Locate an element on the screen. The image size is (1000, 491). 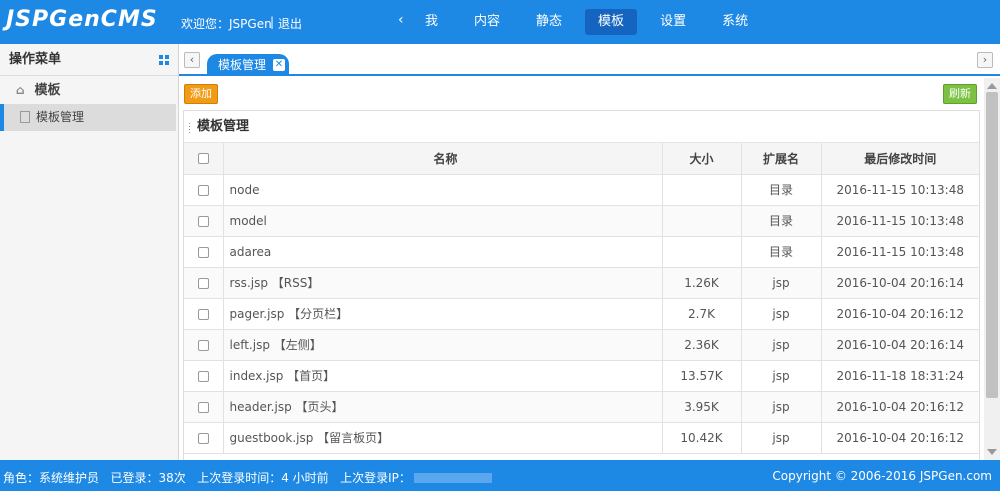
file-name: pager.jsp 【分页栏】 is located at coordinates (442, 314).